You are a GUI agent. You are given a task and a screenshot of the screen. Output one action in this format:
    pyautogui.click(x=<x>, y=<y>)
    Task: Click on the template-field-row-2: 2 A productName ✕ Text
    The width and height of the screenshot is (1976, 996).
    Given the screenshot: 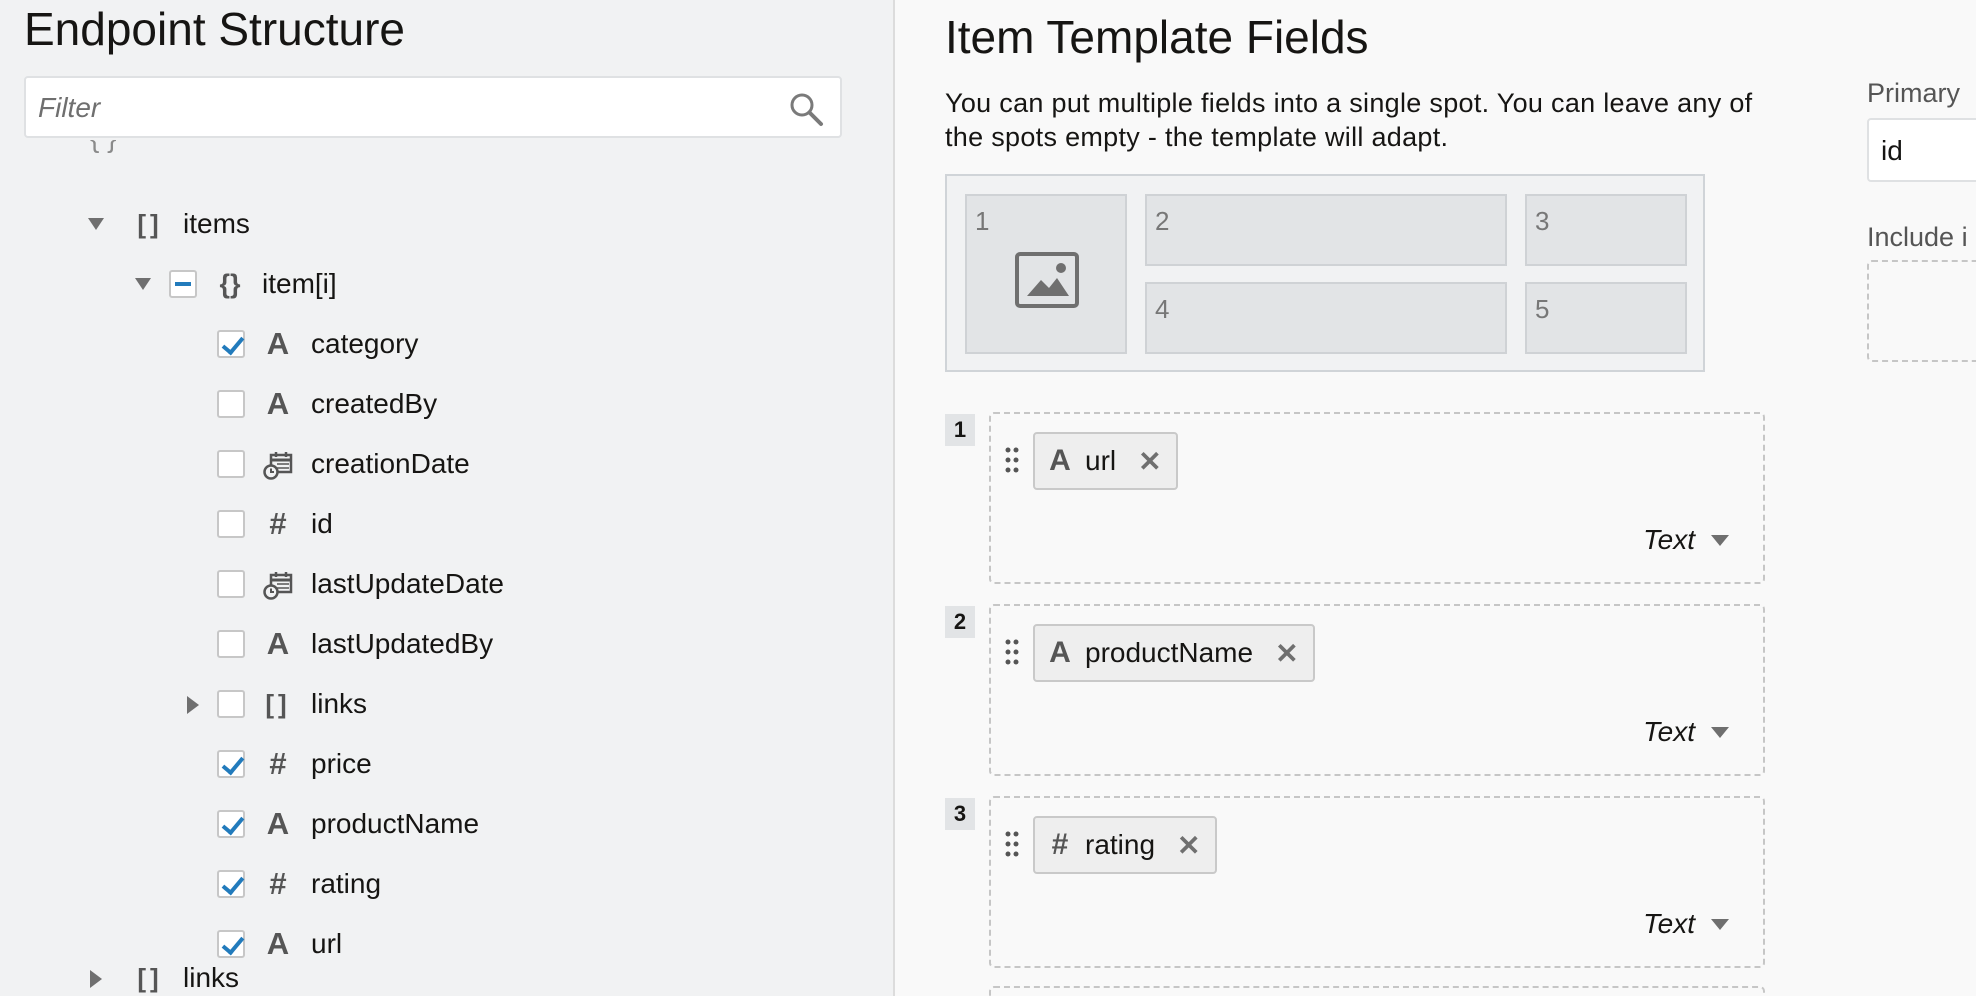 What is the action you would take?
    pyautogui.click(x=1355, y=690)
    